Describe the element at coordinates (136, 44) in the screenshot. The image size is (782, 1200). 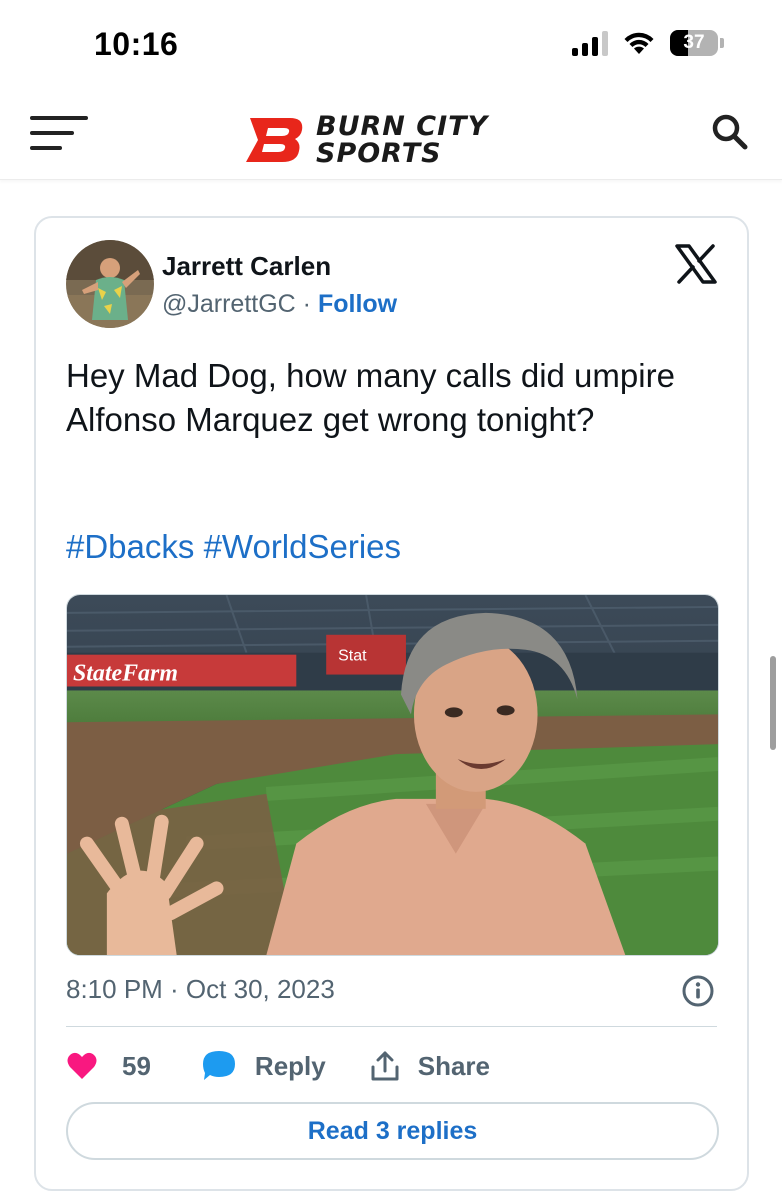
I see `status-time: 10:16` at that location.